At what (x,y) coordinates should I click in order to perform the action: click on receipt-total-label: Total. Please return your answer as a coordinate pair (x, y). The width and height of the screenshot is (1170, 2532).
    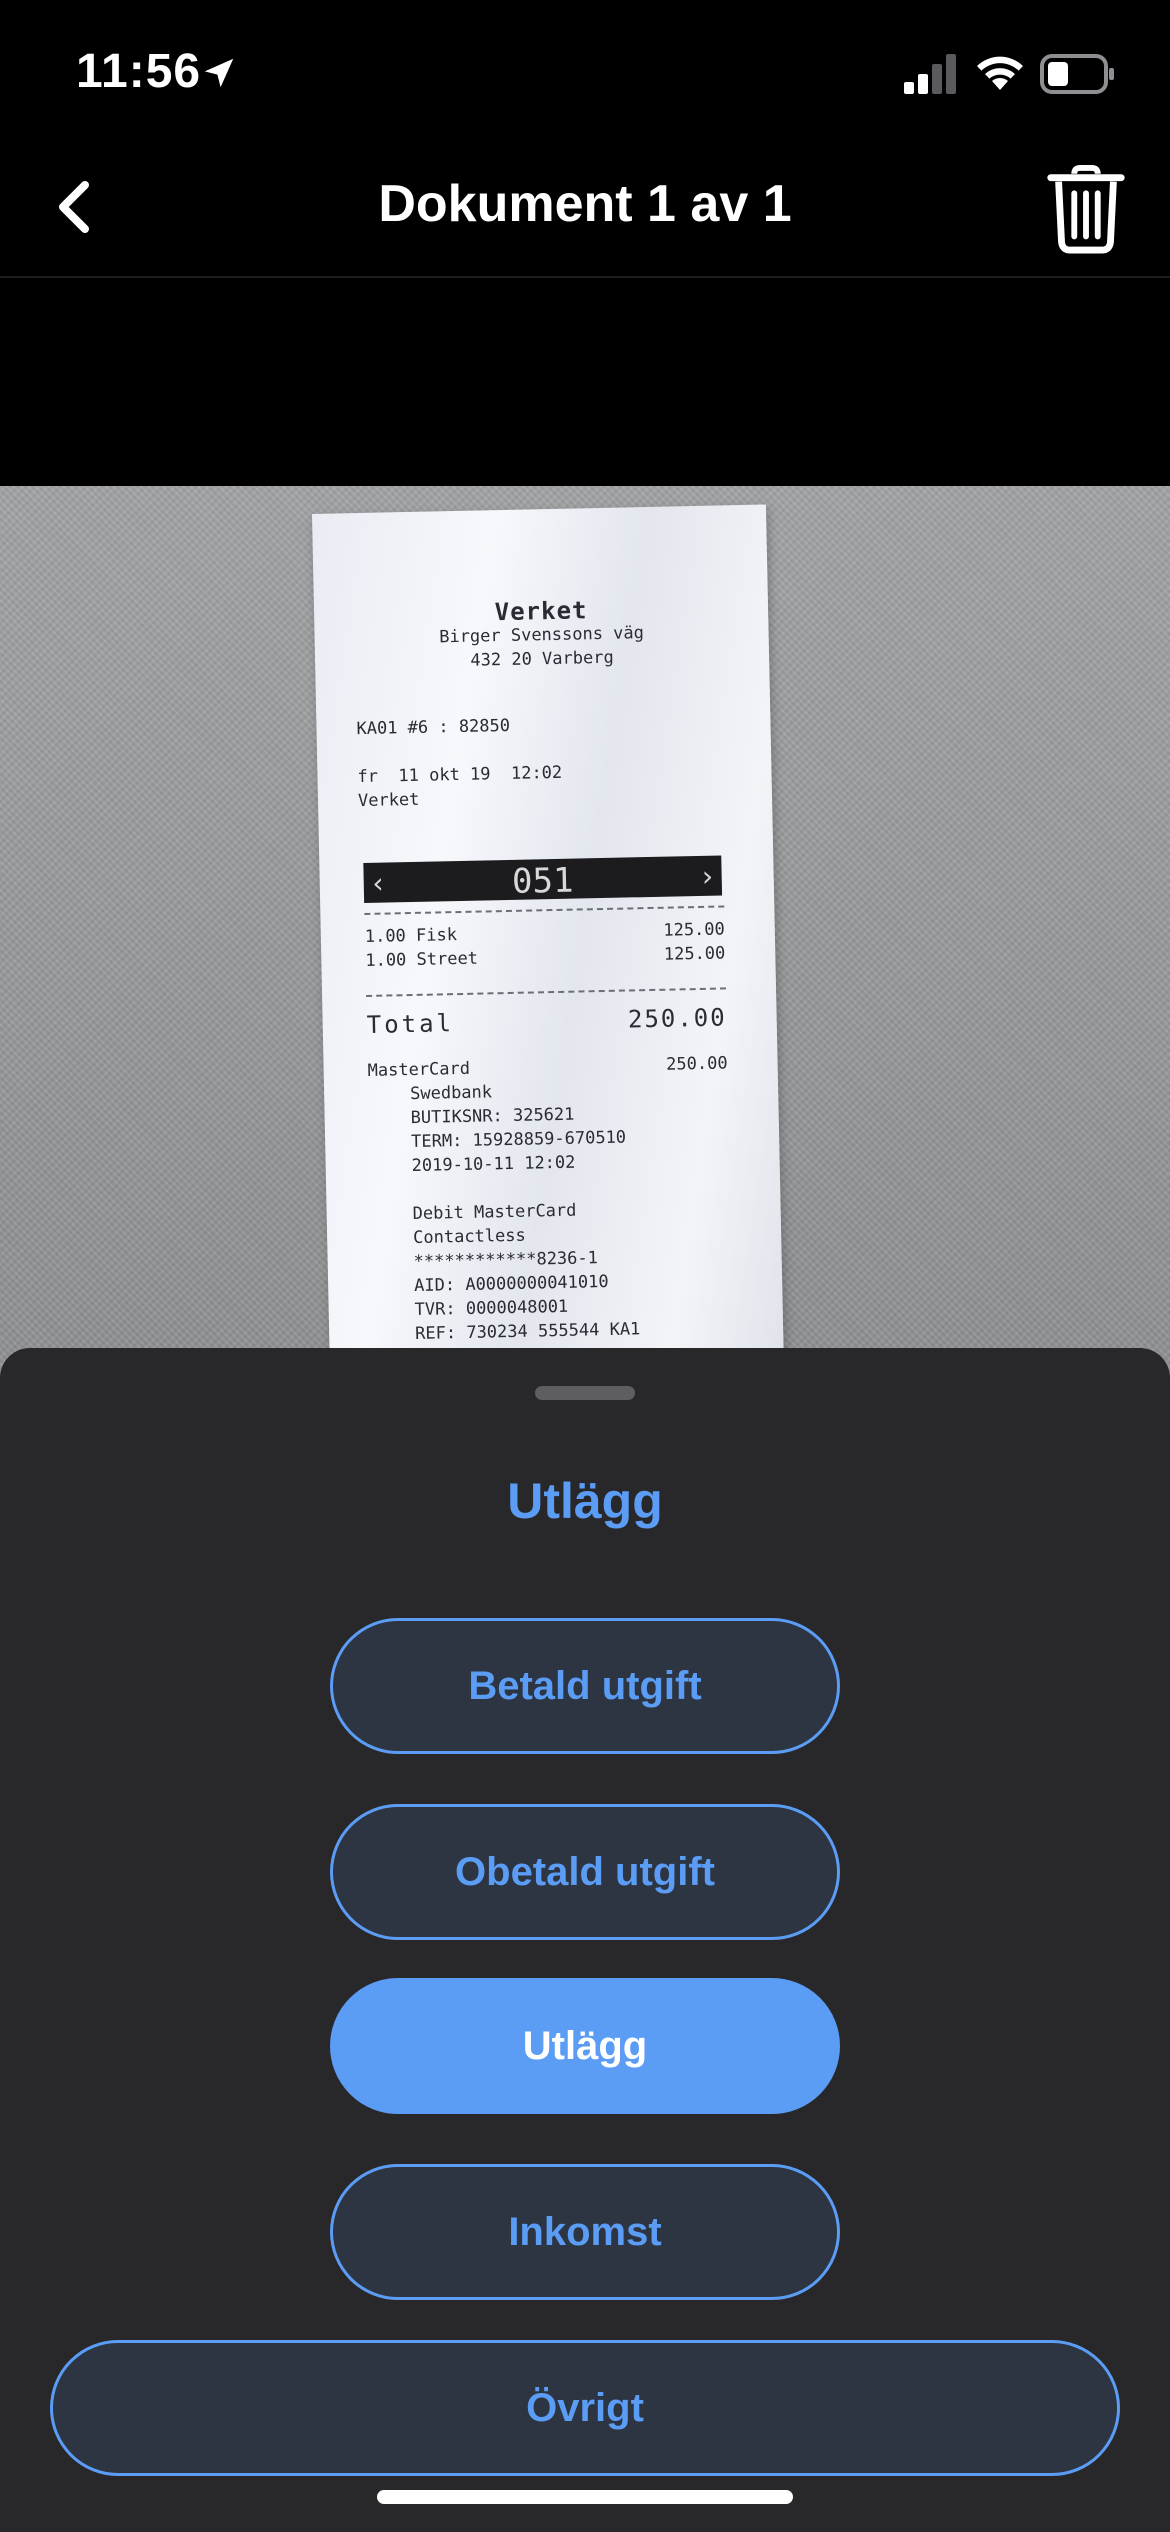
    Looking at the image, I should click on (410, 1024).